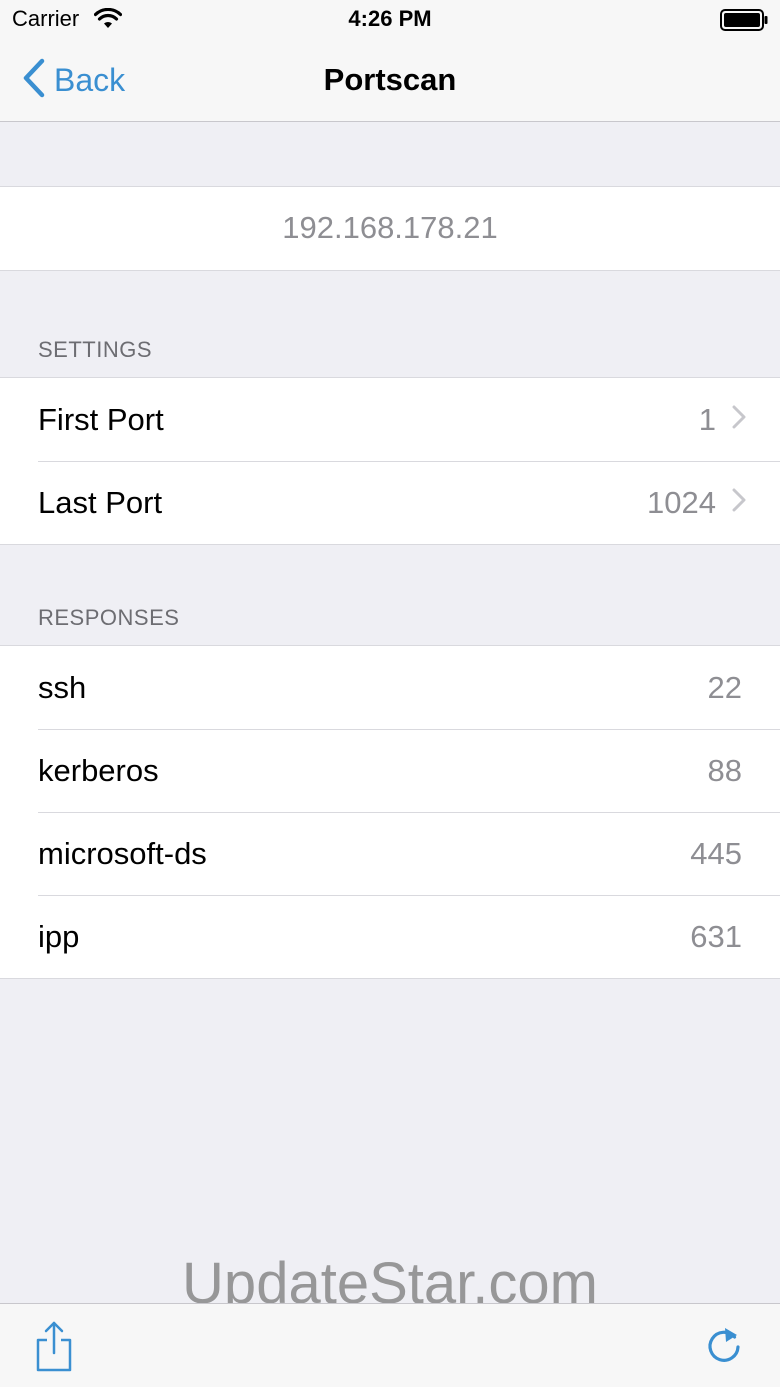 Image resolution: width=780 pixels, height=1387 pixels. Describe the element at coordinates (390, 770) in the screenshot. I see `list-item: kerberos 88` at that location.